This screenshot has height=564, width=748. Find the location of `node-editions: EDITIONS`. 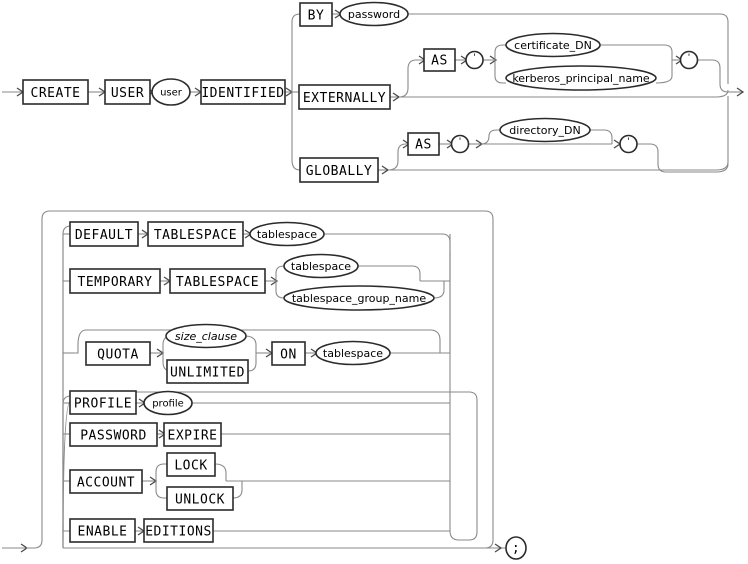

node-editions: EDITIONS is located at coordinates (178, 530).